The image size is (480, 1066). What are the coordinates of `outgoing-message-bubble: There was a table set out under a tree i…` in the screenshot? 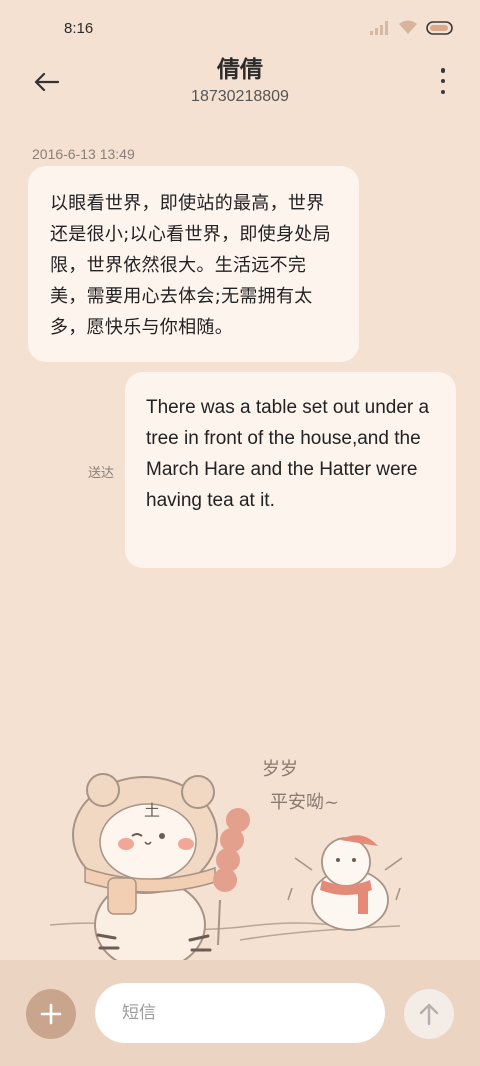 It's located at (290, 470).